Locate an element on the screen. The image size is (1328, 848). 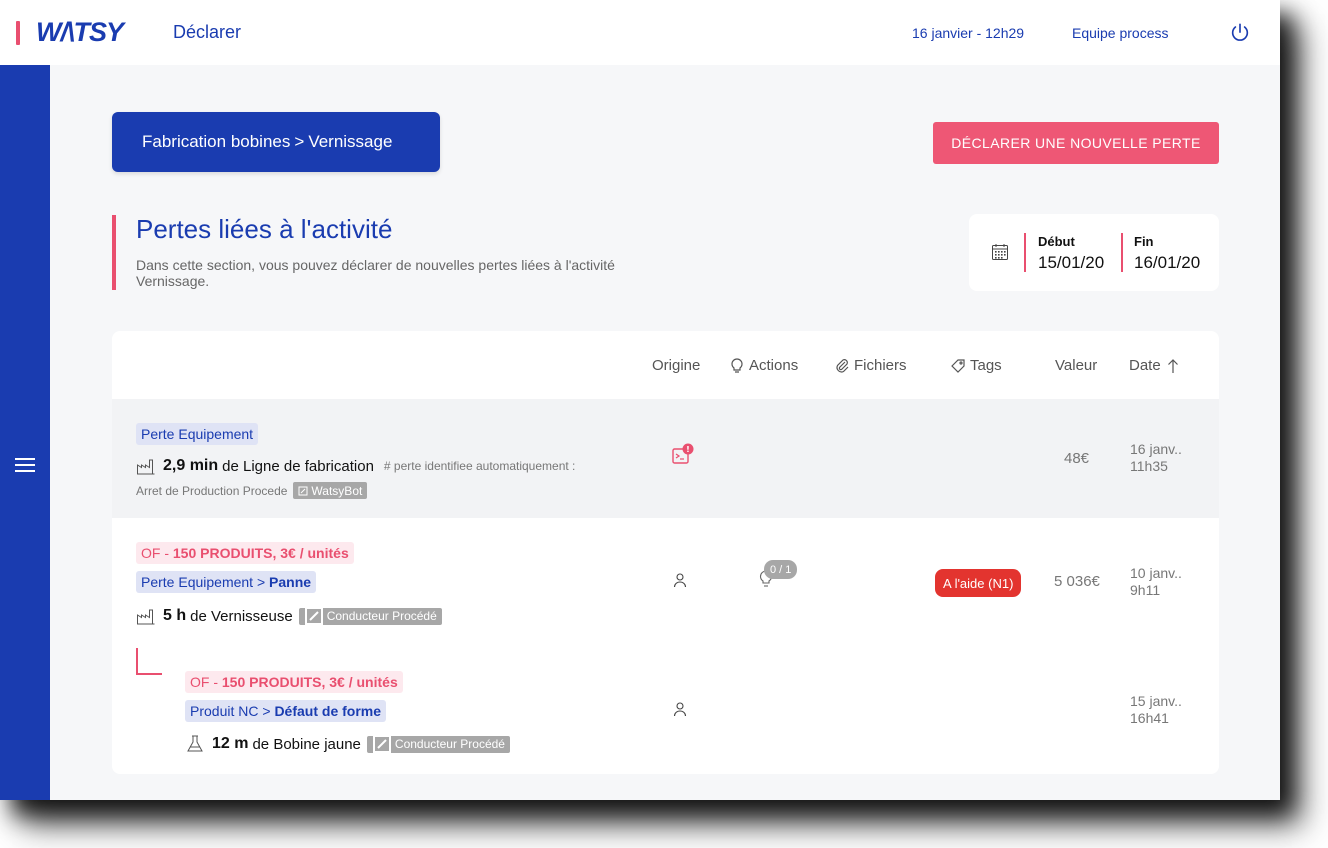
loss-quantity: 12 m is located at coordinates (230, 743).